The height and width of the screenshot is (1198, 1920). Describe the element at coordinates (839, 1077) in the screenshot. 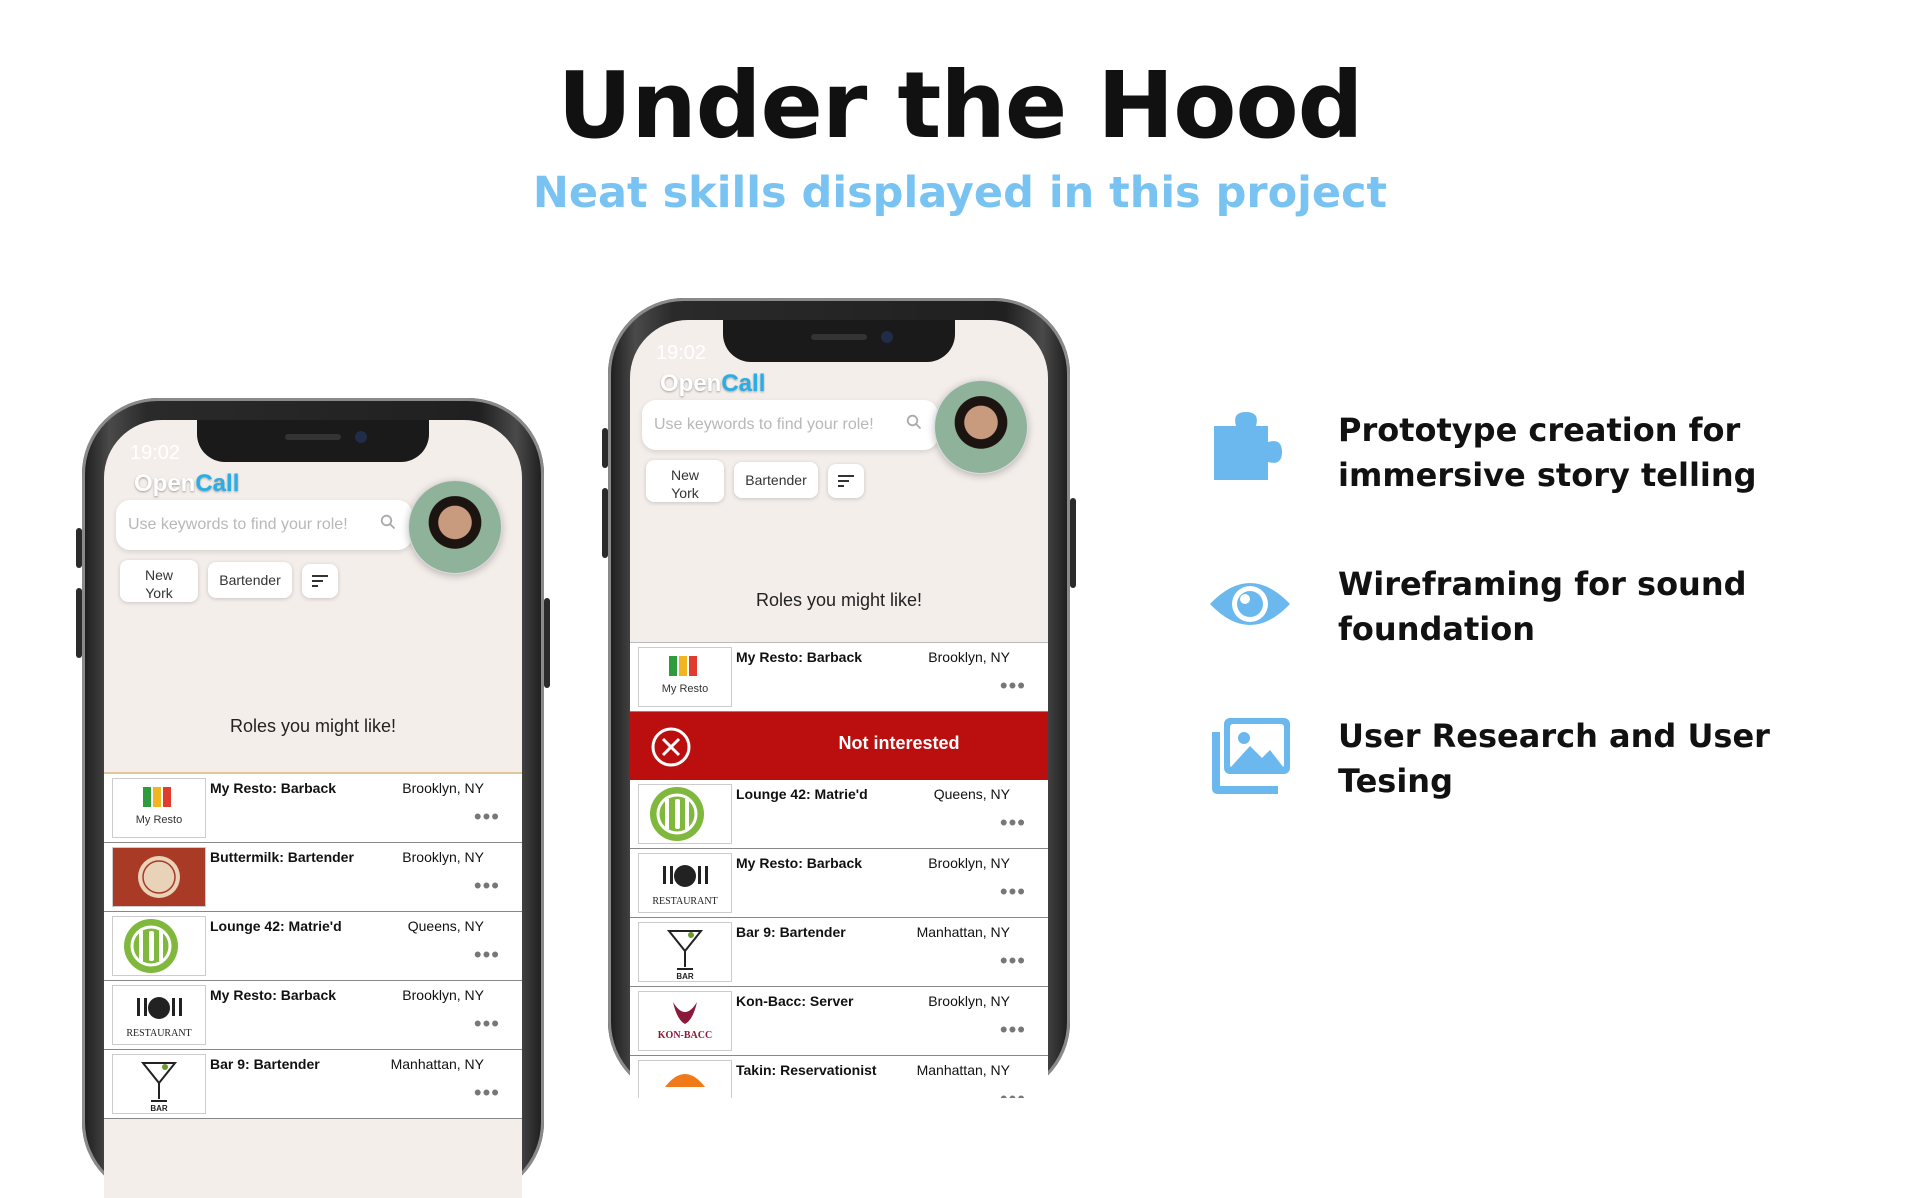

I see `job-row: Takin: Reservationist Manhattan, NY •••` at that location.